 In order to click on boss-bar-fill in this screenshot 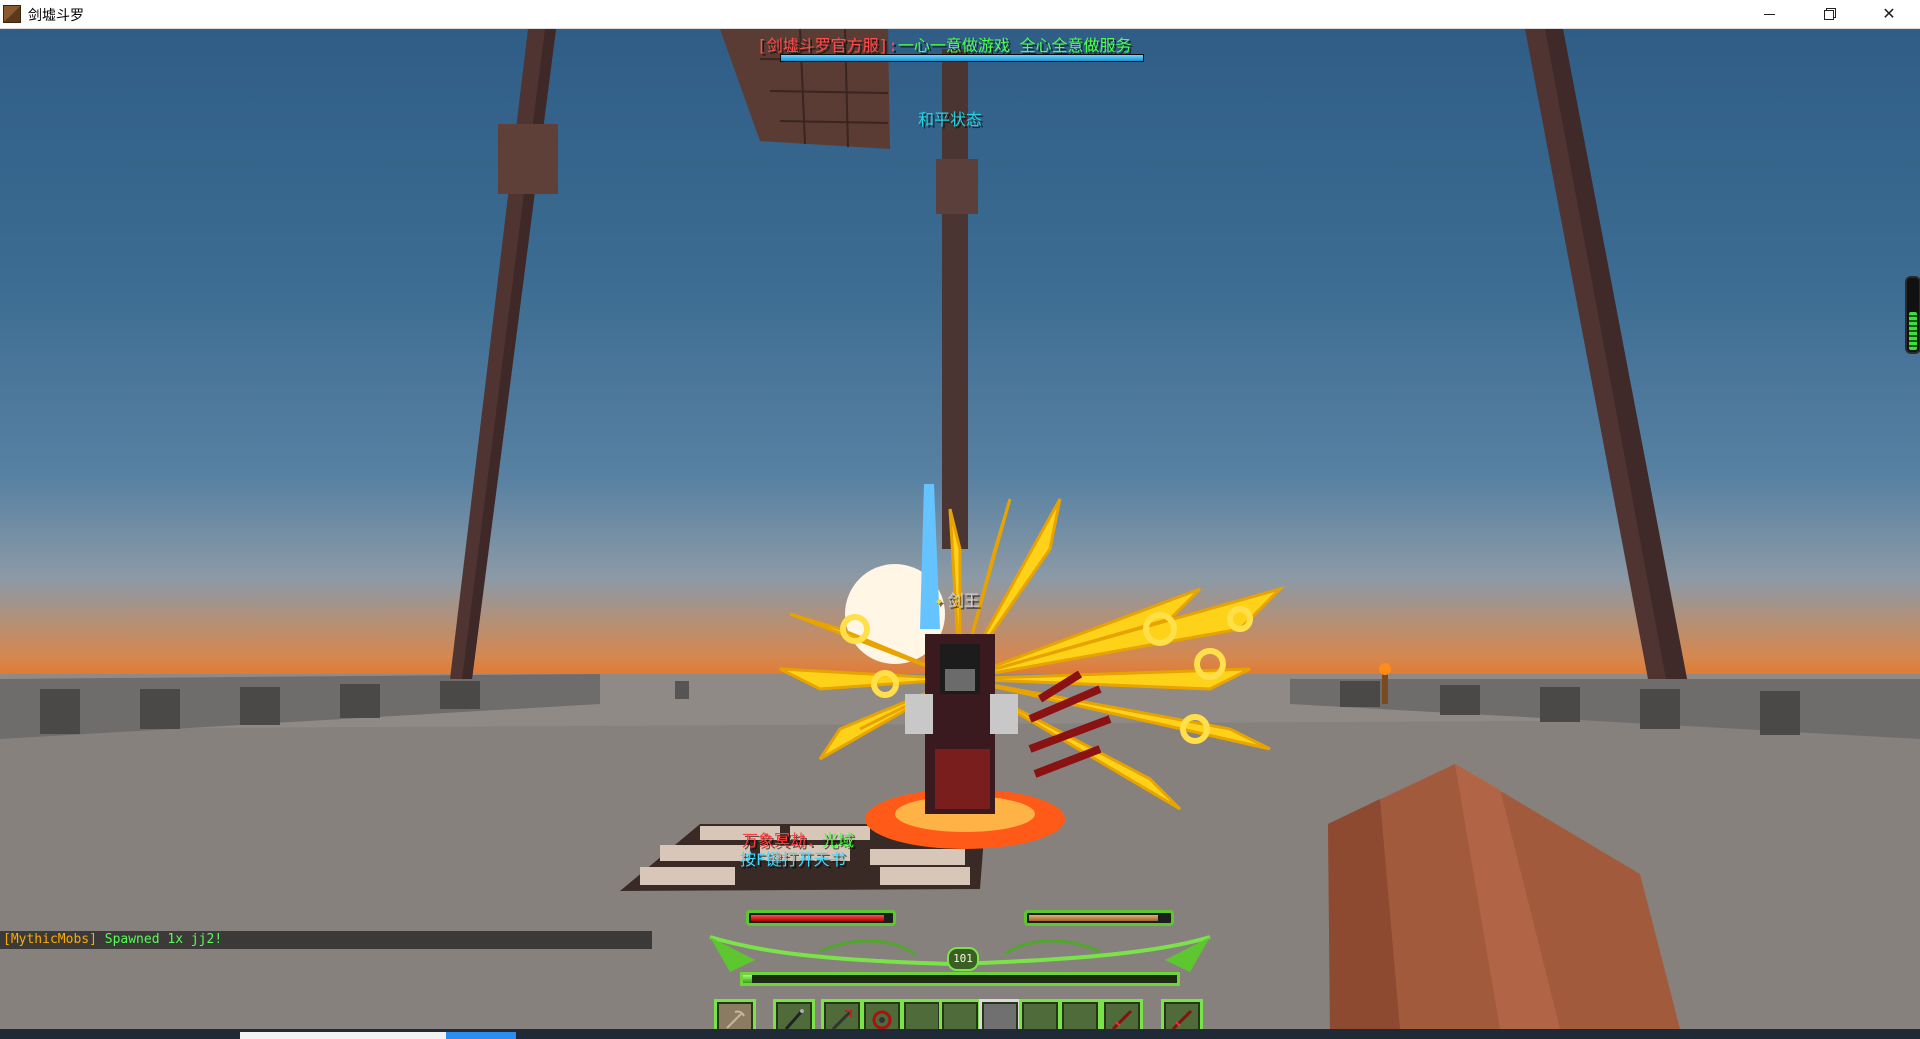, I will do `click(962, 58)`.